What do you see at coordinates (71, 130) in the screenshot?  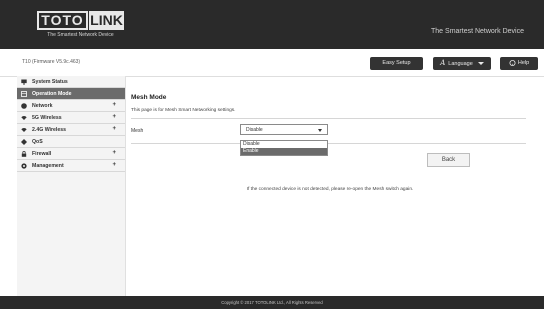 I see `sidebar-item-2-4g-wireless: 2.4G Wireless +` at bounding box center [71, 130].